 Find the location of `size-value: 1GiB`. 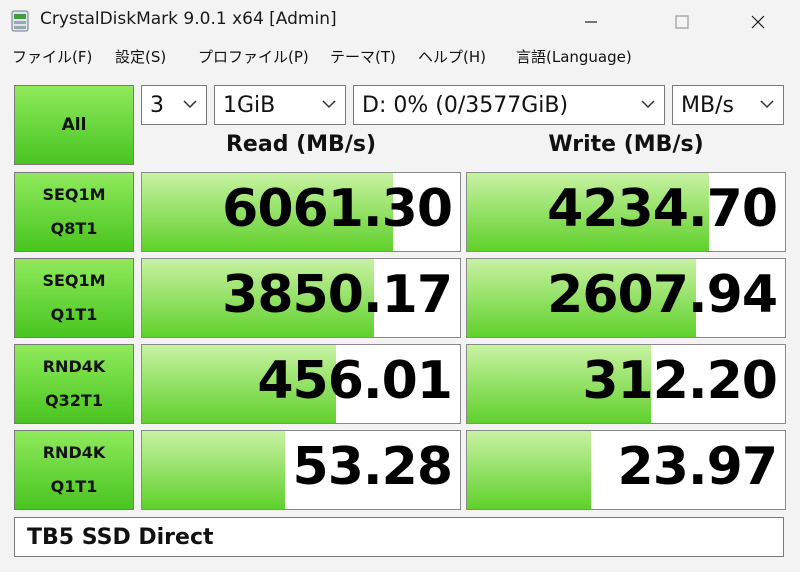

size-value: 1GiB is located at coordinates (249, 105).